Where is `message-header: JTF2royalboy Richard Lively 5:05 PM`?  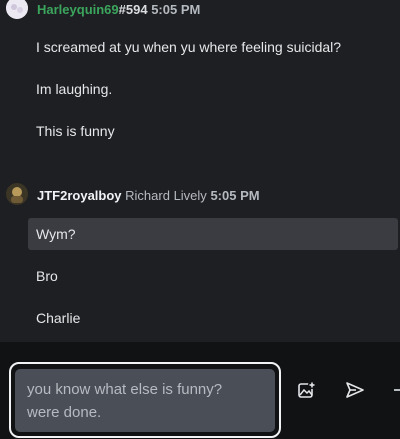 message-header: JTF2royalboy Richard Lively 5:05 PM is located at coordinates (148, 195).